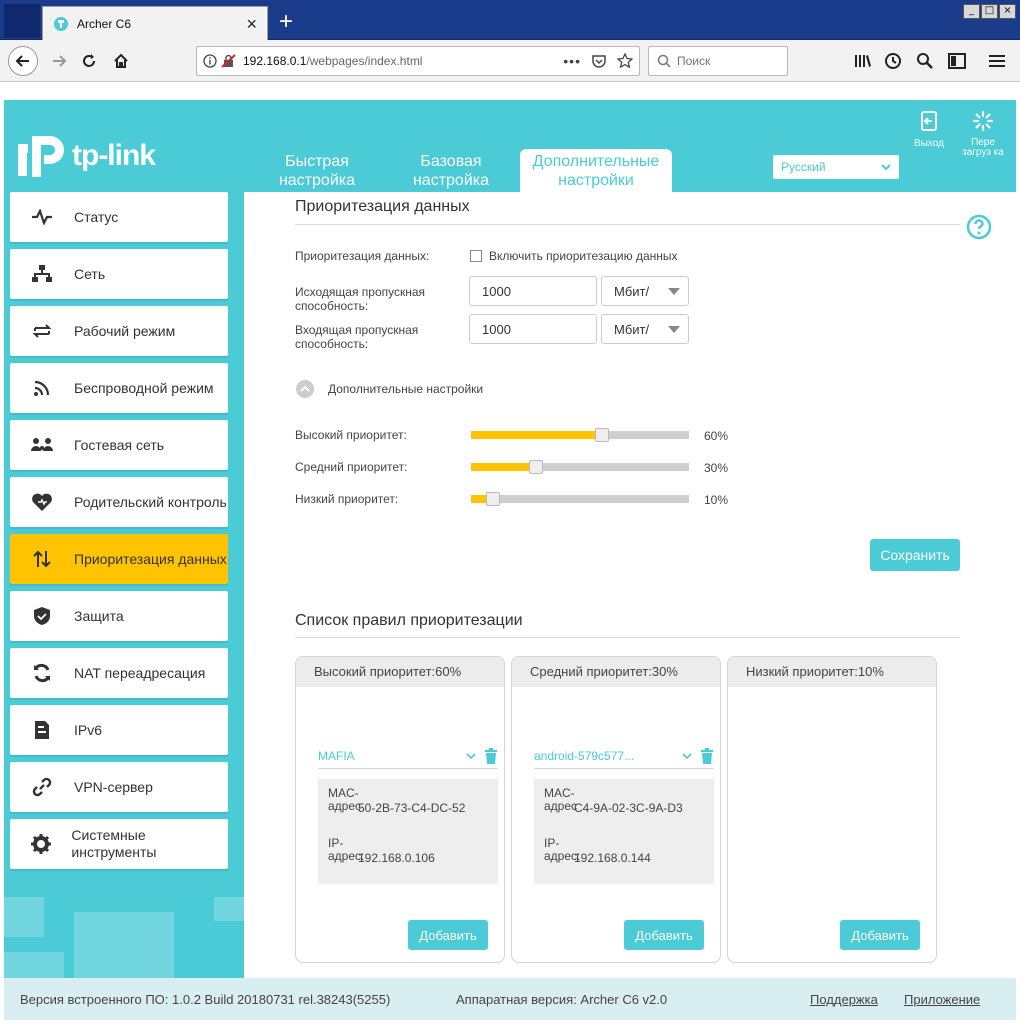  What do you see at coordinates (121, 61) in the screenshot?
I see `home-button` at bounding box center [121, 61].